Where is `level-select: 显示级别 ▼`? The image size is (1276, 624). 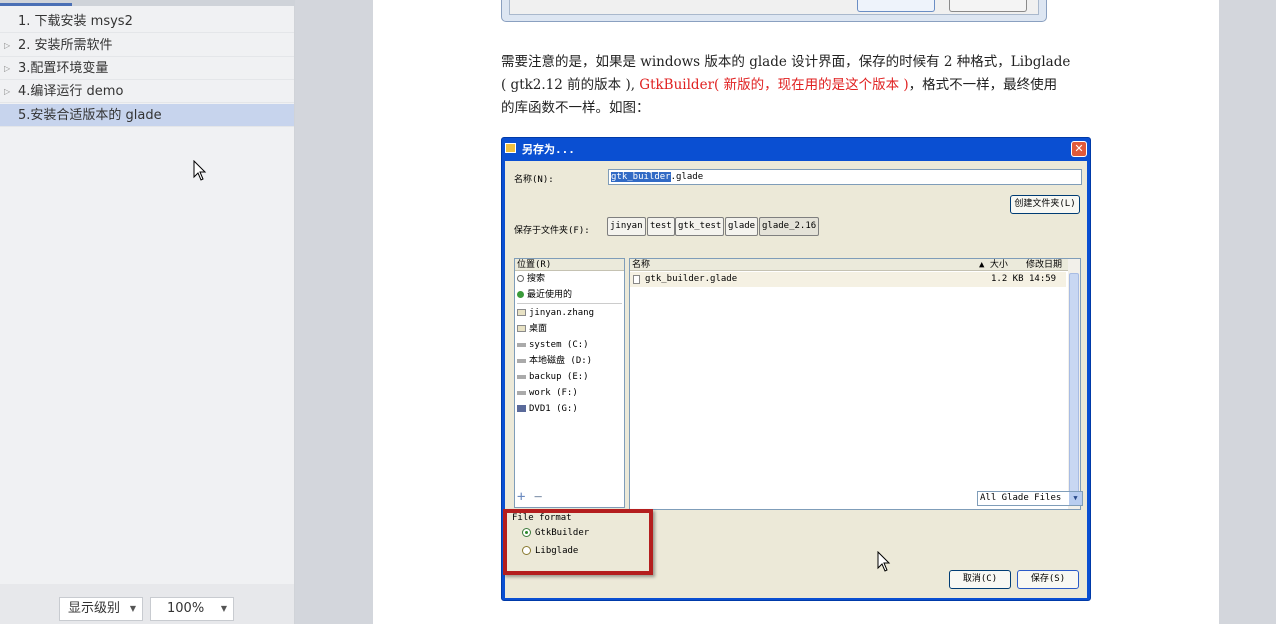
level-select: 显示级别 ▼ is located at coordinates (101, 609).